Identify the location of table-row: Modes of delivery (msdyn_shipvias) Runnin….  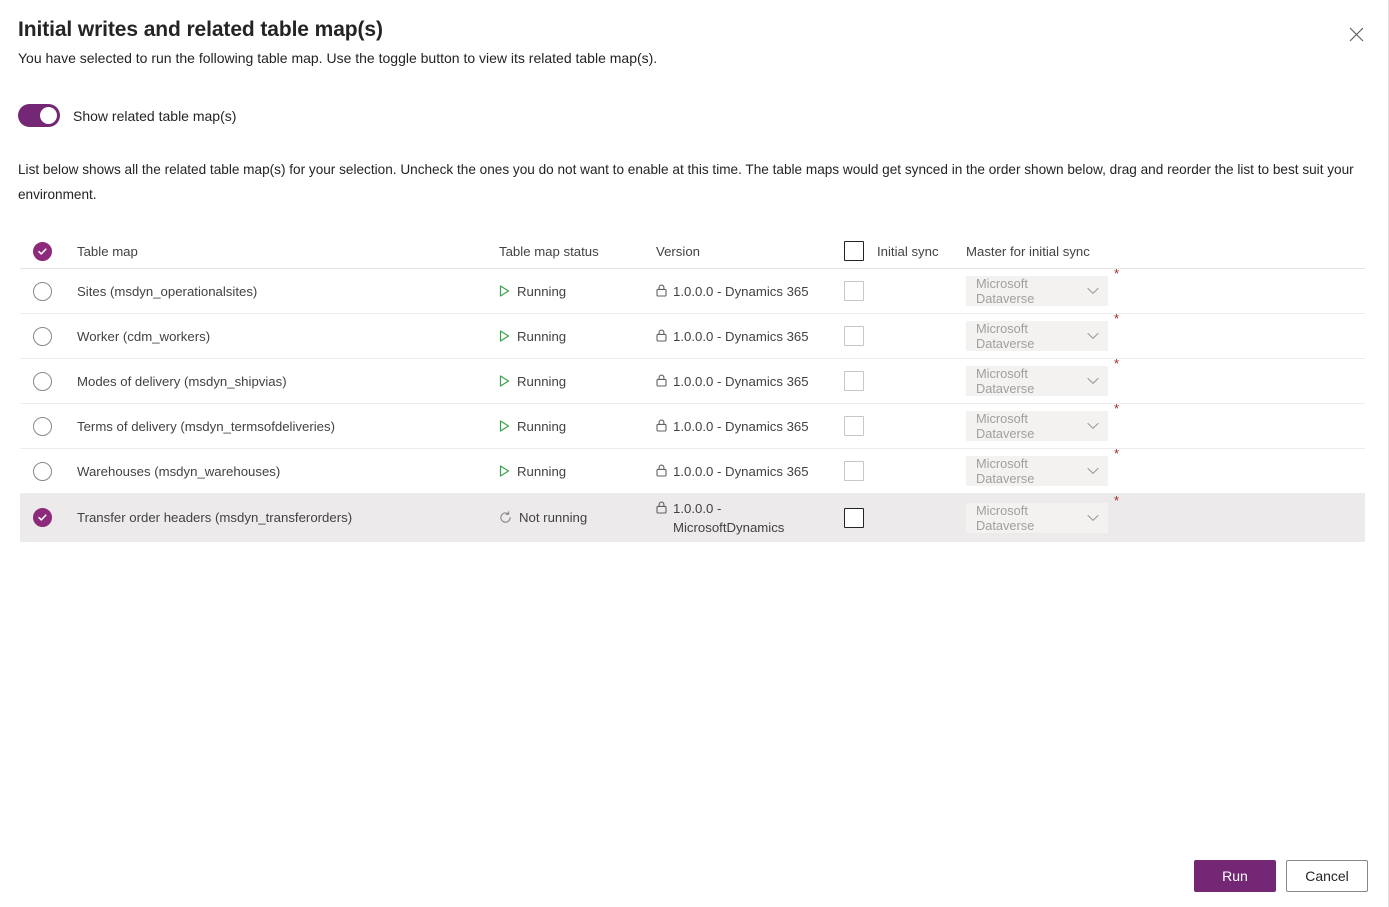
(692, 380).